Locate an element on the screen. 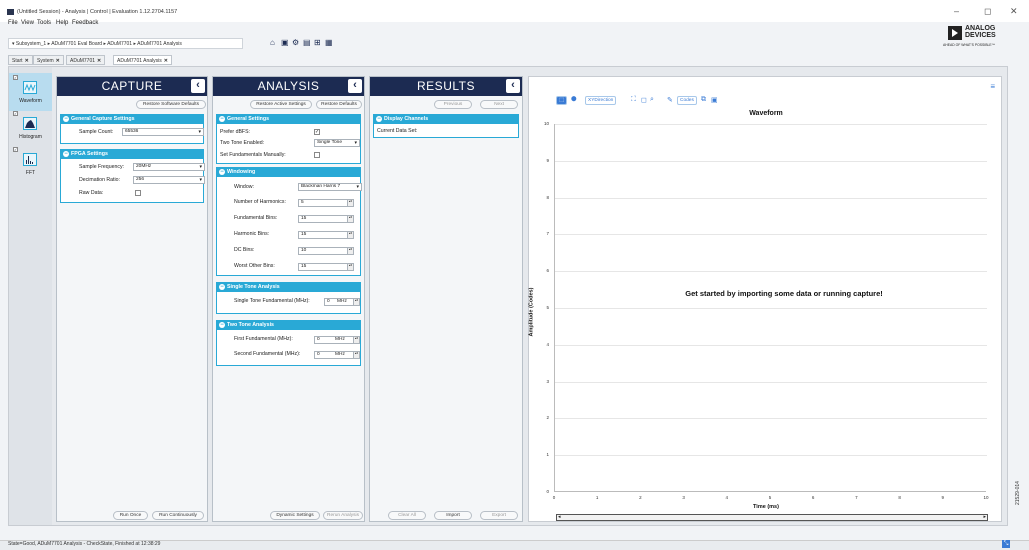 This screenshot has width=1029, height=550. tab-start: Start ✕ is located at coordinates (20, 60).